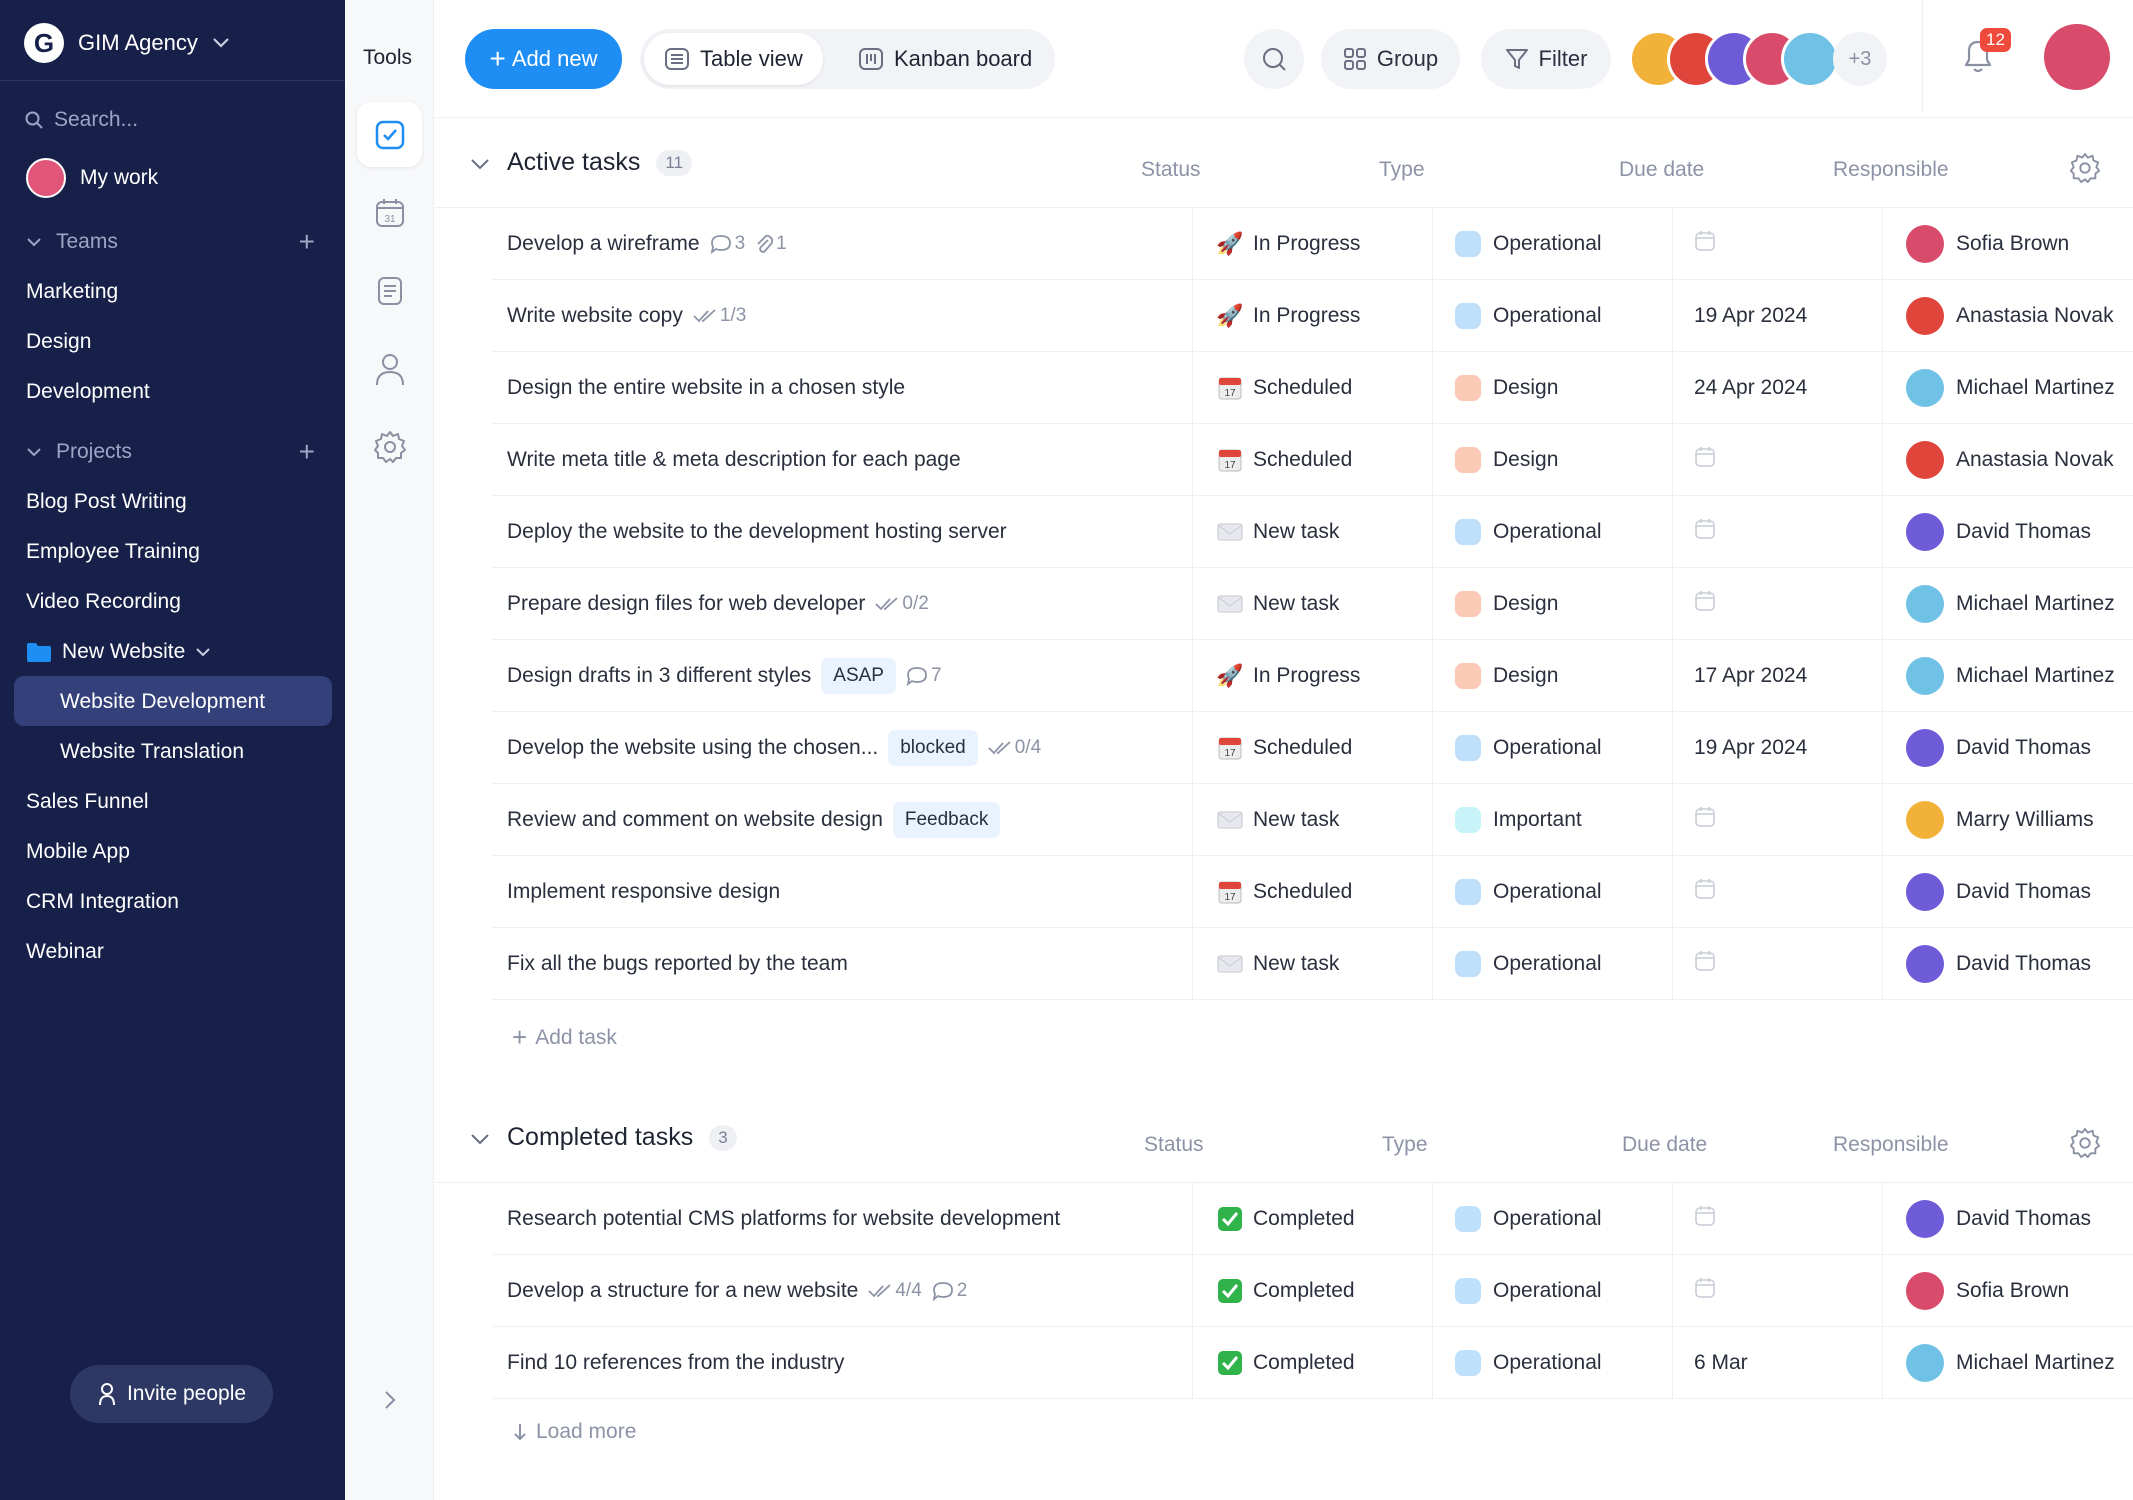  What do you see at coordinates (2077, 57) in the screenshot?
I see `user-avatar` at bounding box center [2077, 57].